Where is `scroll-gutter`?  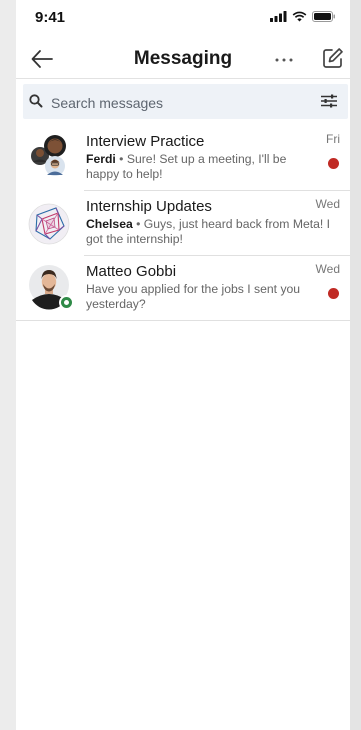 scroll-gutter is located at coordinates (355, 365).